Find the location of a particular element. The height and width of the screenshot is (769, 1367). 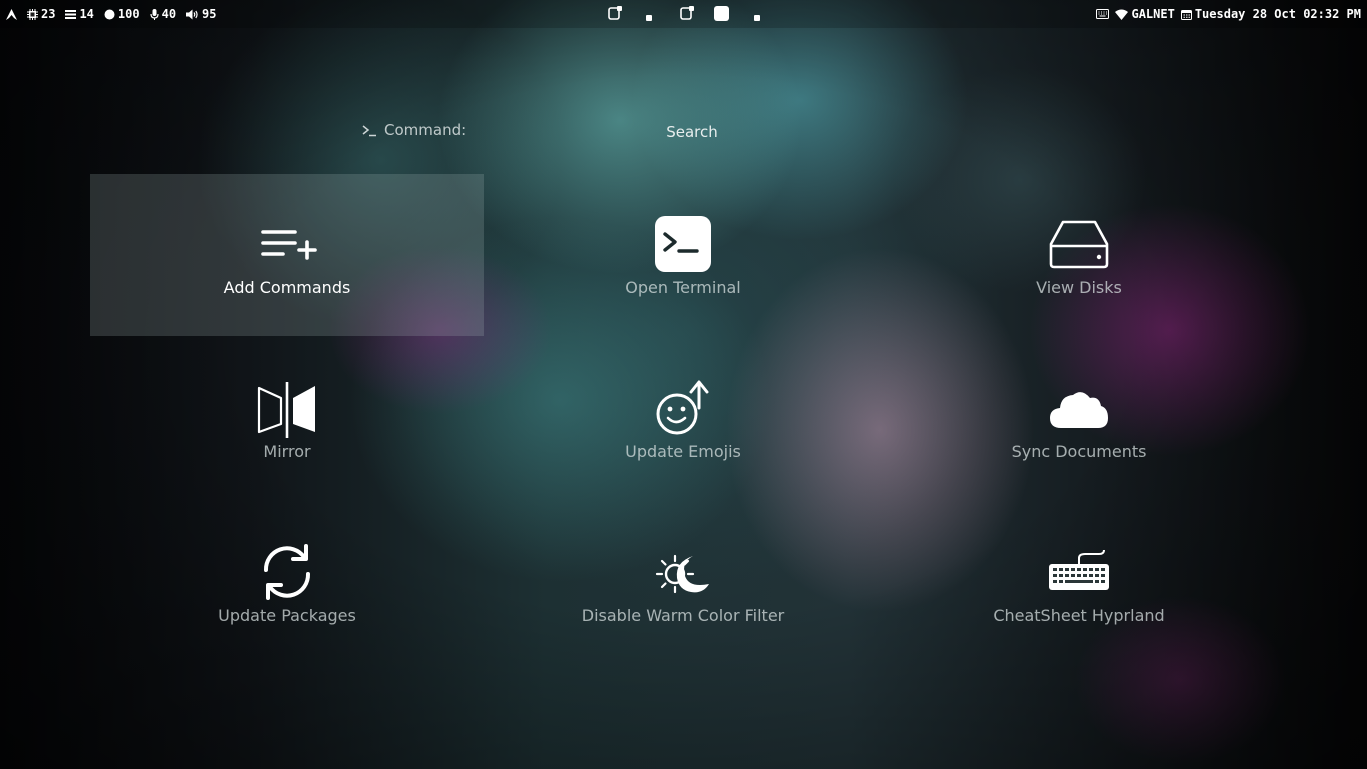

launcher-item-disable-warm-color-filter: Disable Warm Color Filter is located at coordinates (683, 583).